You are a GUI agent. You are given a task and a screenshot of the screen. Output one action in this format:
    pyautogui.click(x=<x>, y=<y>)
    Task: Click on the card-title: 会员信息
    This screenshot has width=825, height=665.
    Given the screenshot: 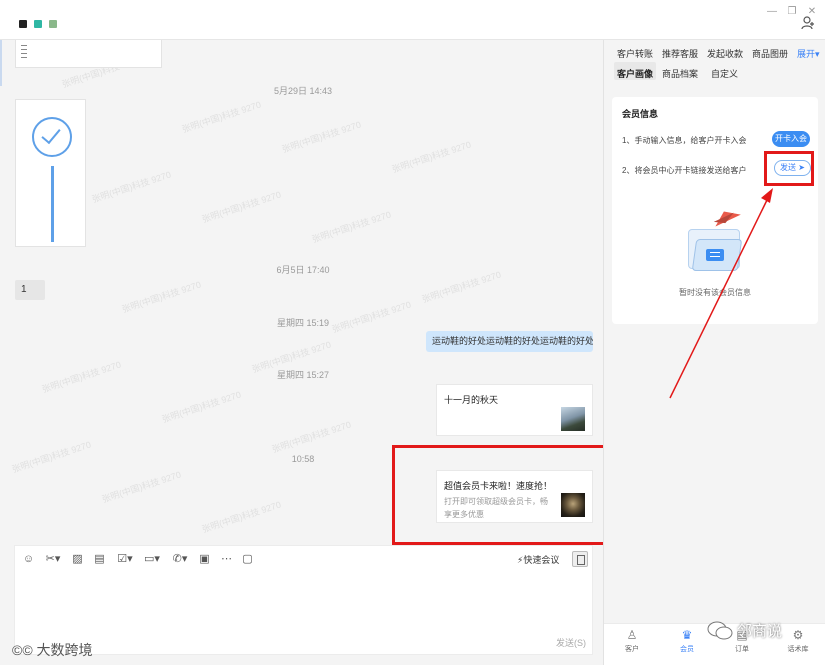 What is the action you would take?
    pyautogui.click(x=640, y=114)
    